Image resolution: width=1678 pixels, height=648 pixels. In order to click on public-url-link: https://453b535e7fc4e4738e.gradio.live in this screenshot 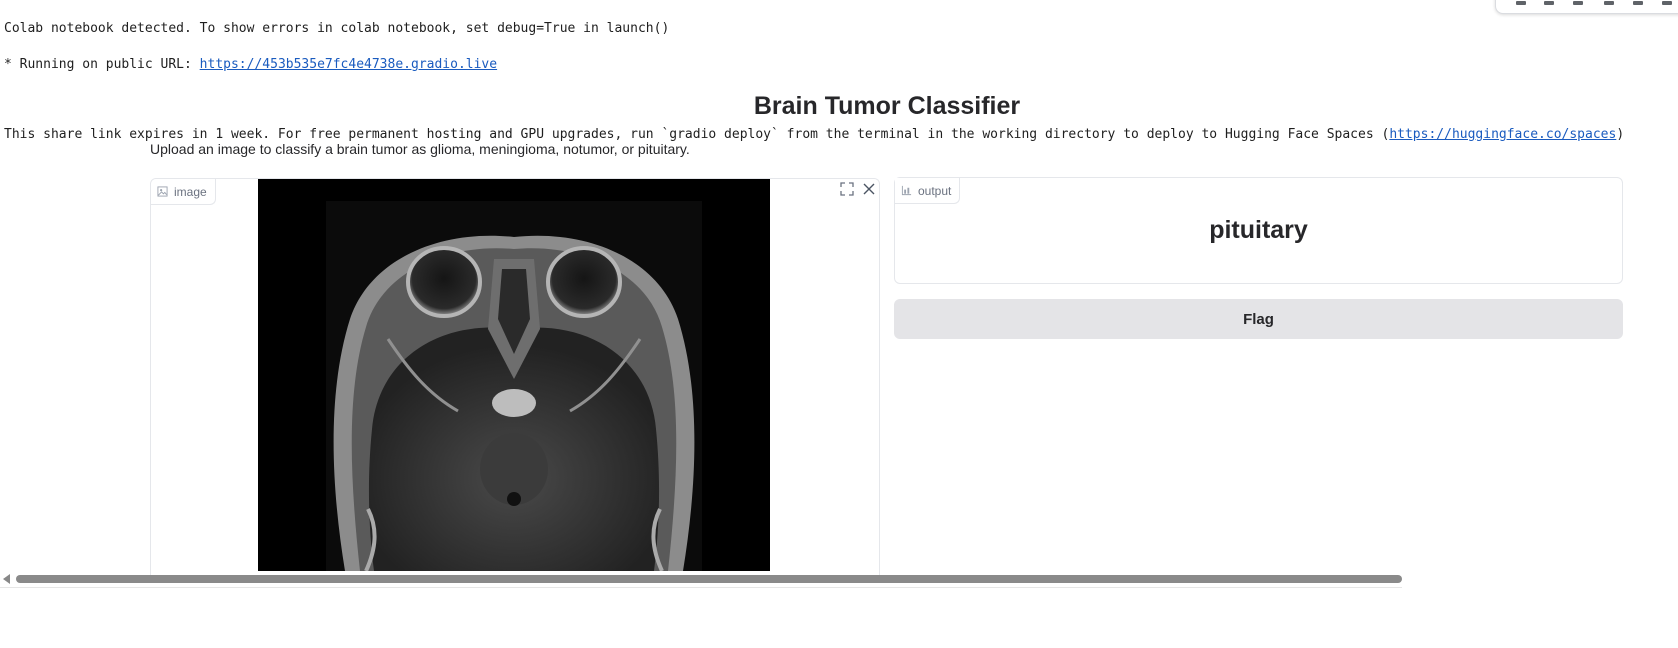, I will do `click(348, 64)`.